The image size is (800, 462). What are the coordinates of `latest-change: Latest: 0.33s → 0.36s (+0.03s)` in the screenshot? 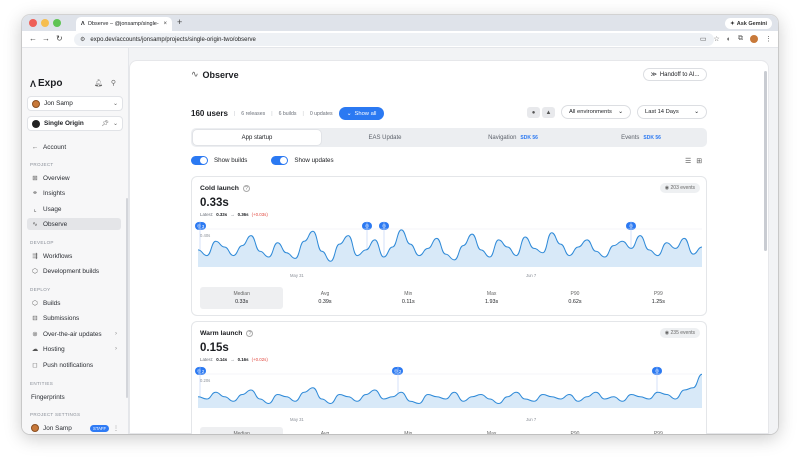 It's located at (234, 214).